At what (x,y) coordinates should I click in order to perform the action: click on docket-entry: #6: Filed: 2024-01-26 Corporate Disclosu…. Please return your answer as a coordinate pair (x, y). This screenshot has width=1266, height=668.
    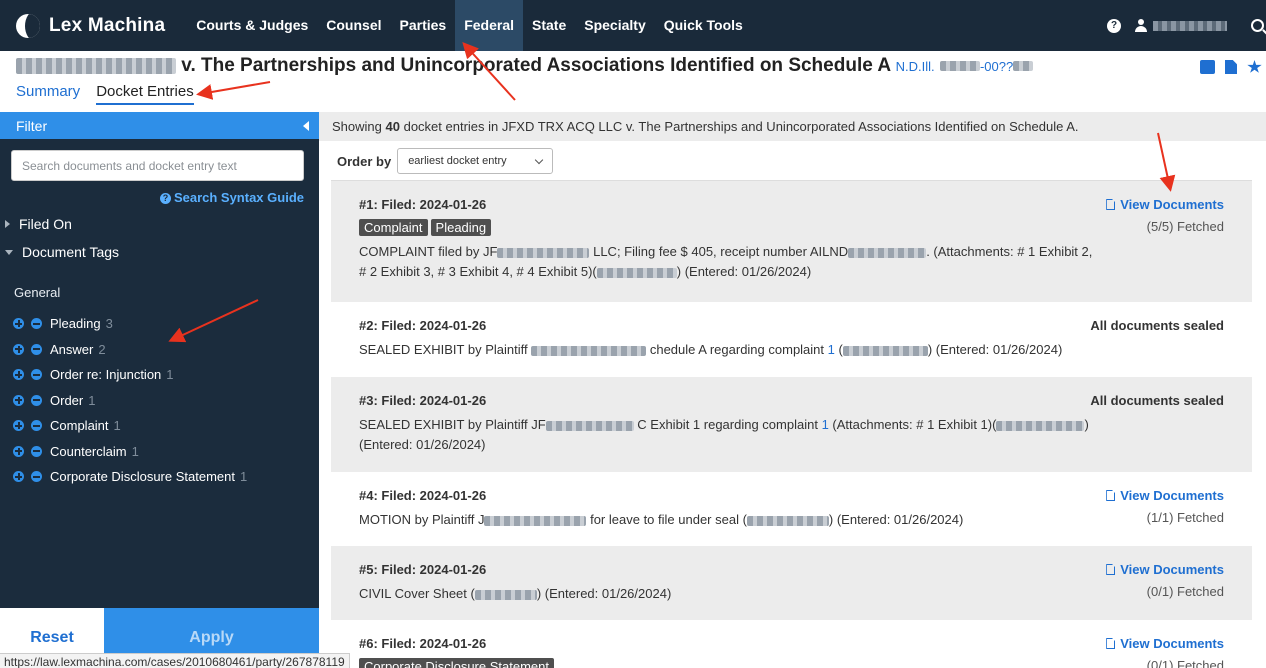
    Looking at the image, I should click on (791, 644).